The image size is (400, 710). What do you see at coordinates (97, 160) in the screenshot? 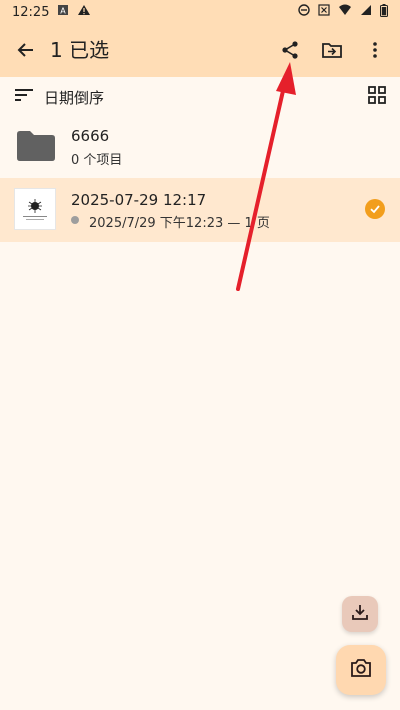
I see `folder-subtitle: 0 个项目` at bounding box center [97, 160].